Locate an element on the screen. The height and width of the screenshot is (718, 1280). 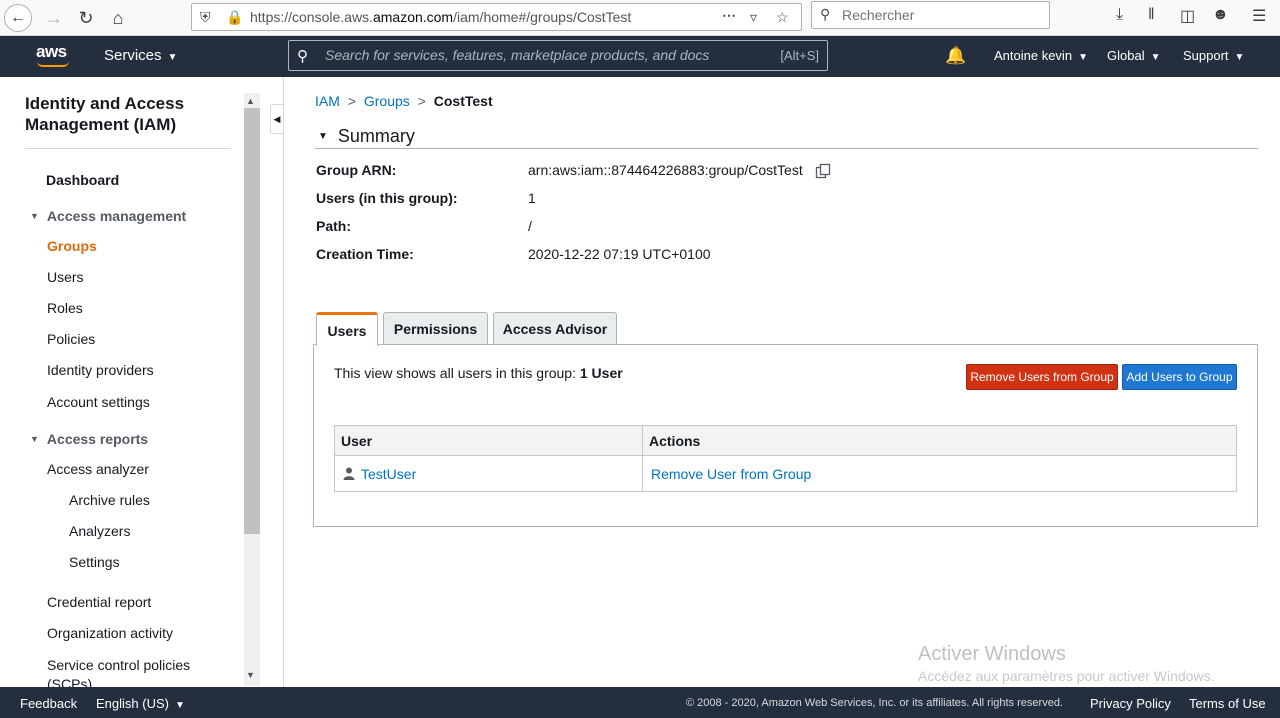
scroll-down-icon: ▼ is located at coordinates (250, 675).